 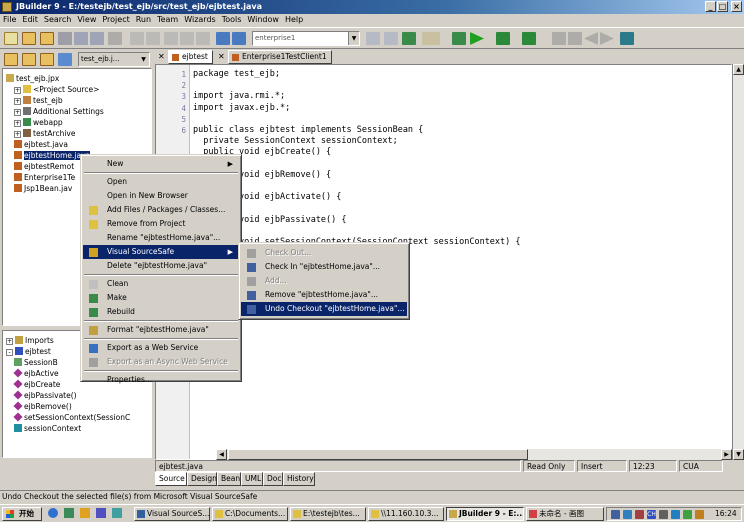 What do you see at coordinates (263, 19) in the screenshot?
I see `menu-window: Window` at bounding box center [263, 19].